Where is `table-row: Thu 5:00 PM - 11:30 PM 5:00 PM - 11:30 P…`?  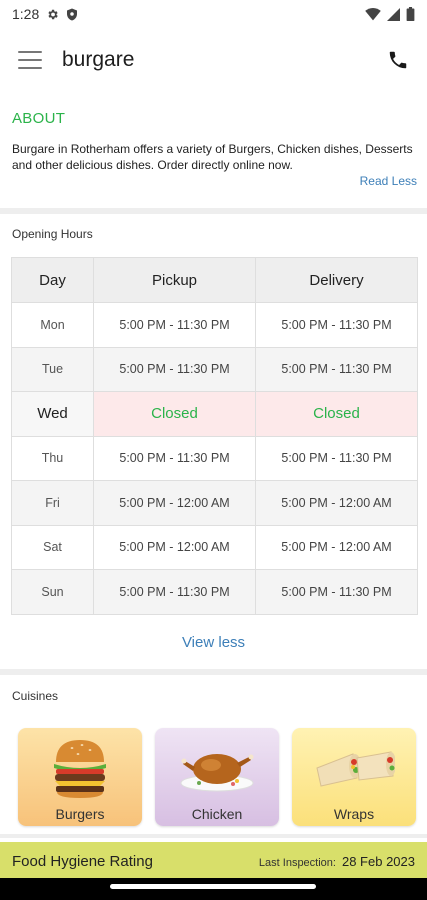 table-row: Thu 5:00 PM - 11:30 PM 5:00 PM - 11:30 P… is located at coordinates (214, 458).